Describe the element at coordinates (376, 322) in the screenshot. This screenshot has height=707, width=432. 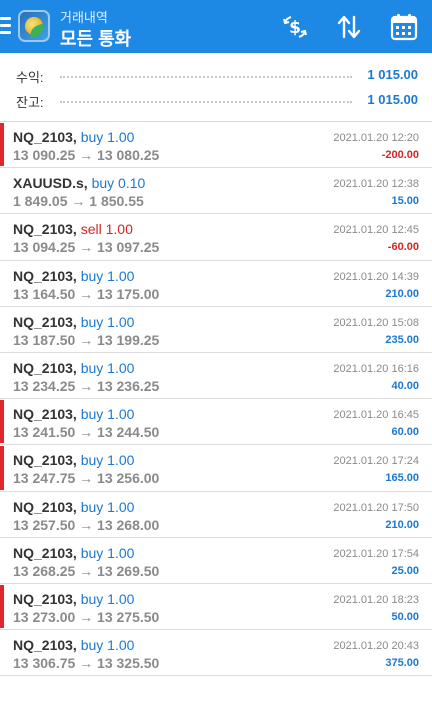
I see `trade-time: 2021.01.20 15:08` at that location.